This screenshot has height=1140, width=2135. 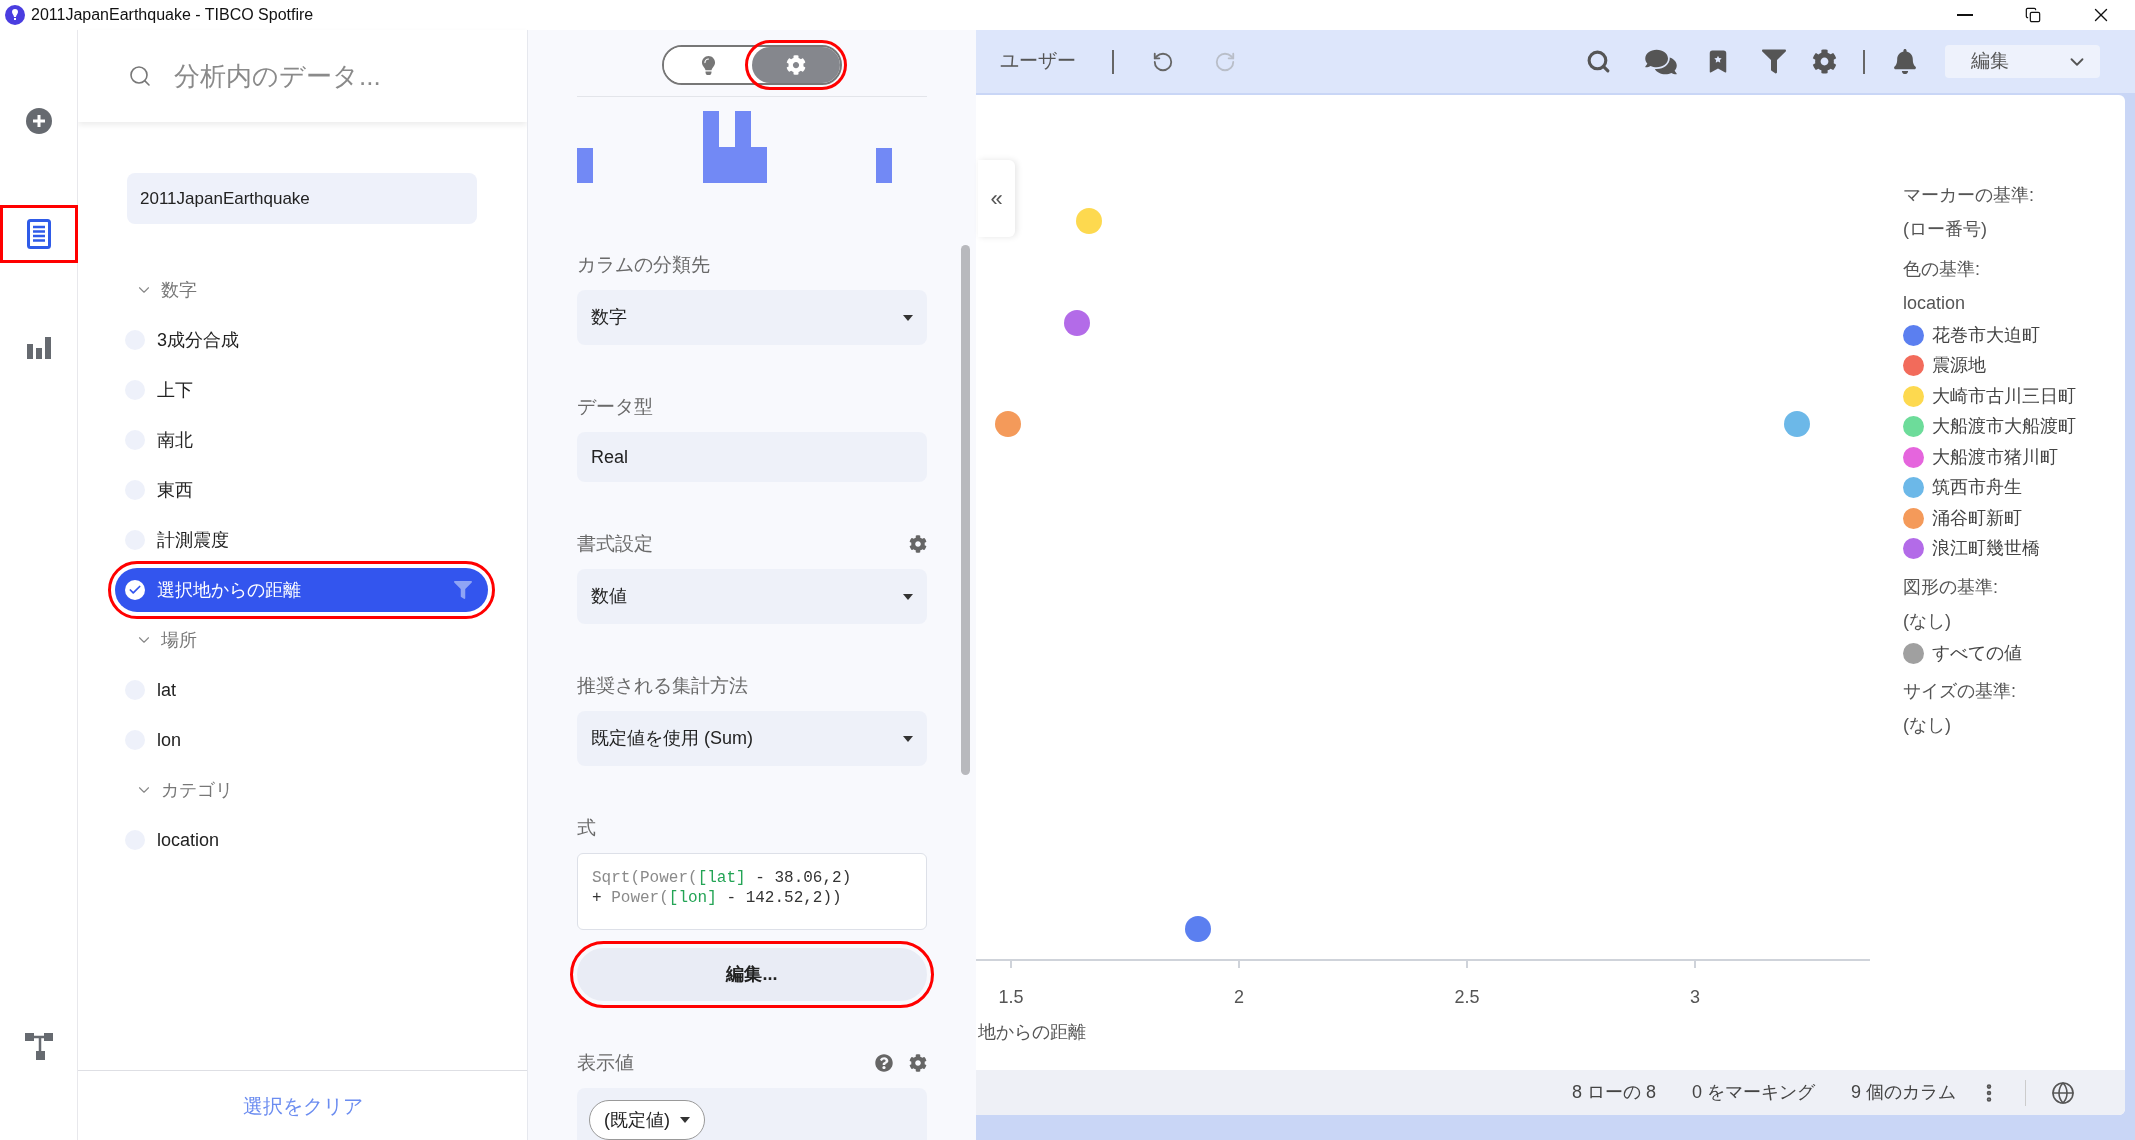 What do you see at coordinates (301, 490) in the screenshot?
I see `column-item: 東西` at bounding box center [301, 490].